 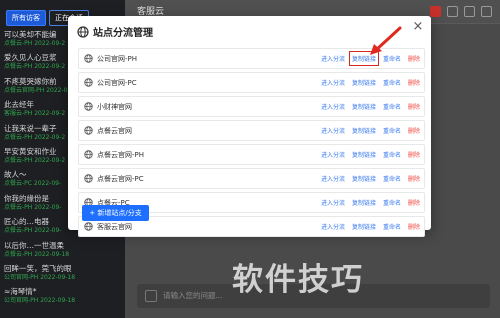 I want to click on close-icon: ×, so click(x=418, y=27).